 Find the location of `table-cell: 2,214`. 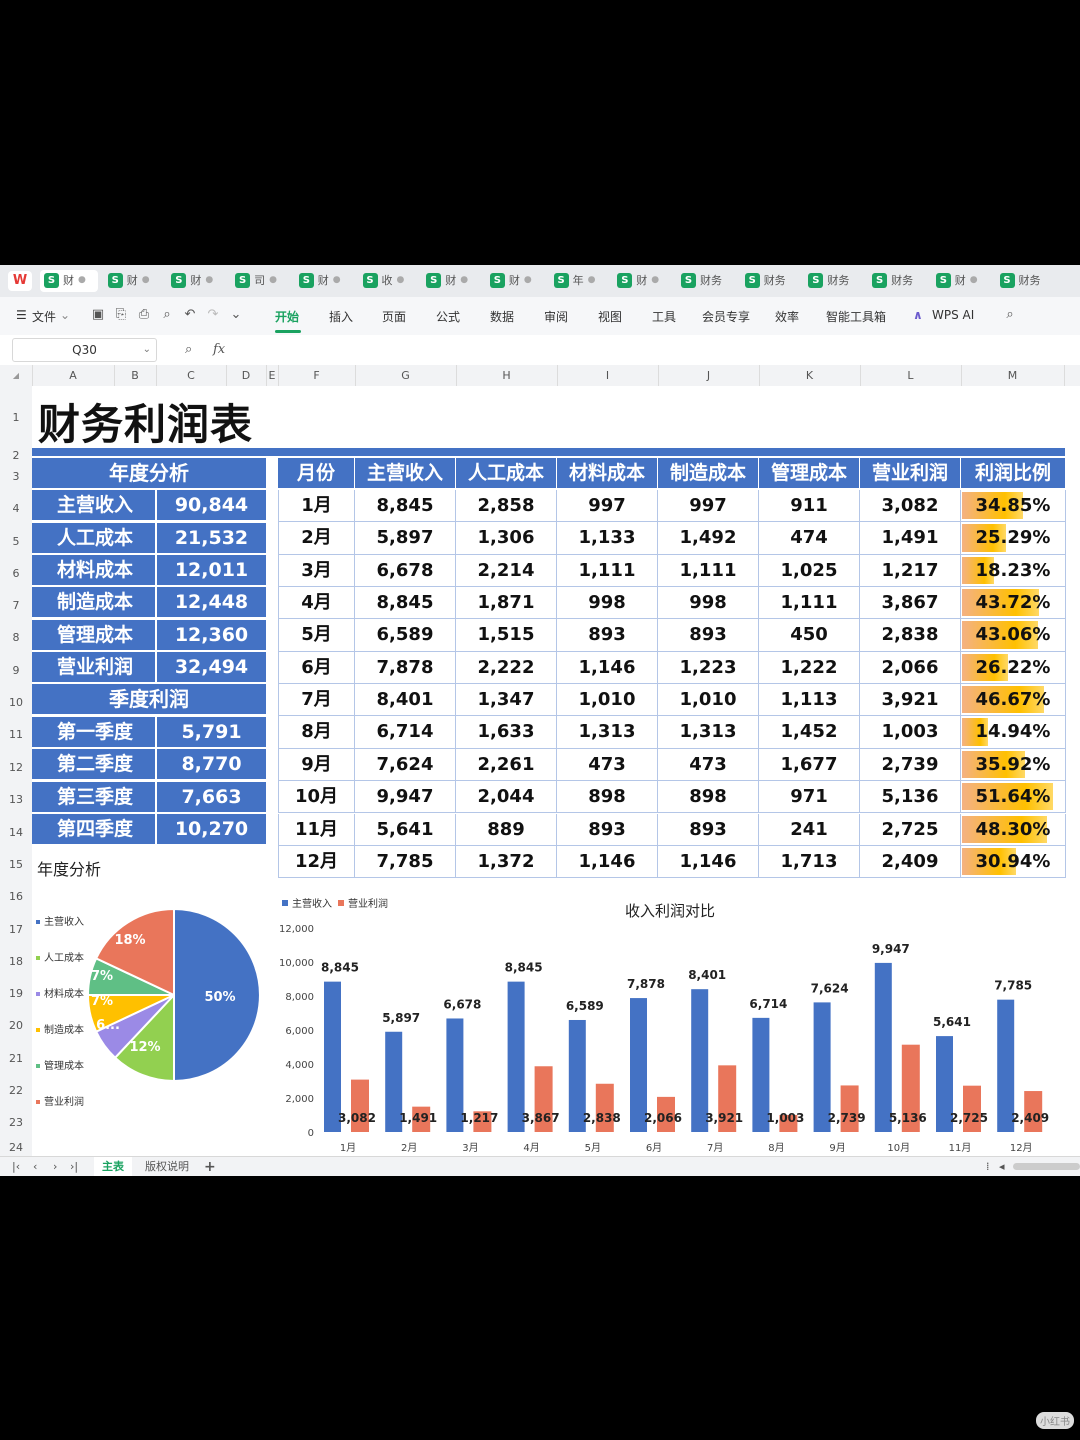

table-cell: 2,214 is located at coordinates (506, 571).